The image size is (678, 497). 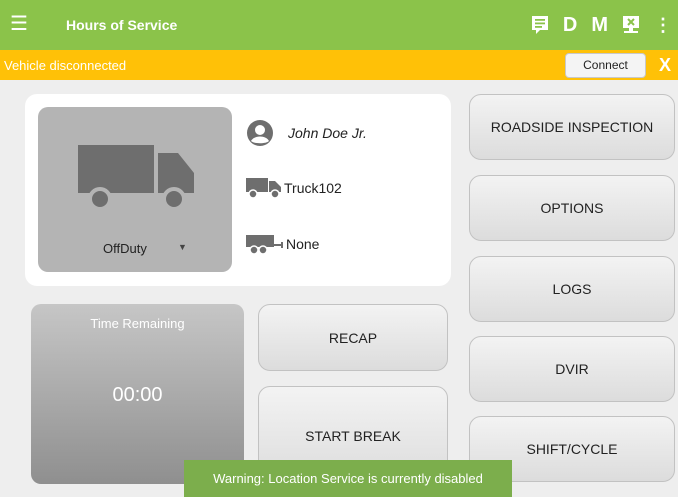 What do you see at coordinates (572, 208) in the screenshot?
I see `options-button: OPTIONS` at bounding box center [572, 208].